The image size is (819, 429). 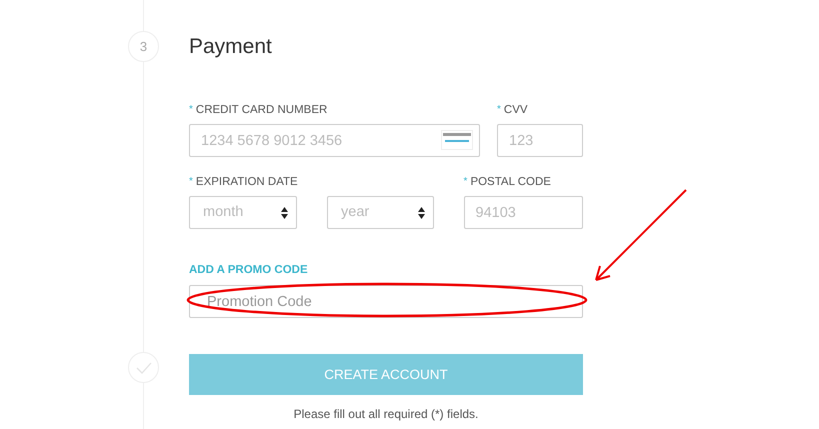 What do you see at coordinates (258, 110) in the screenshot?
I see `field-label: * CREDIT CARD NUMBER` at bounding box center [258, 110].